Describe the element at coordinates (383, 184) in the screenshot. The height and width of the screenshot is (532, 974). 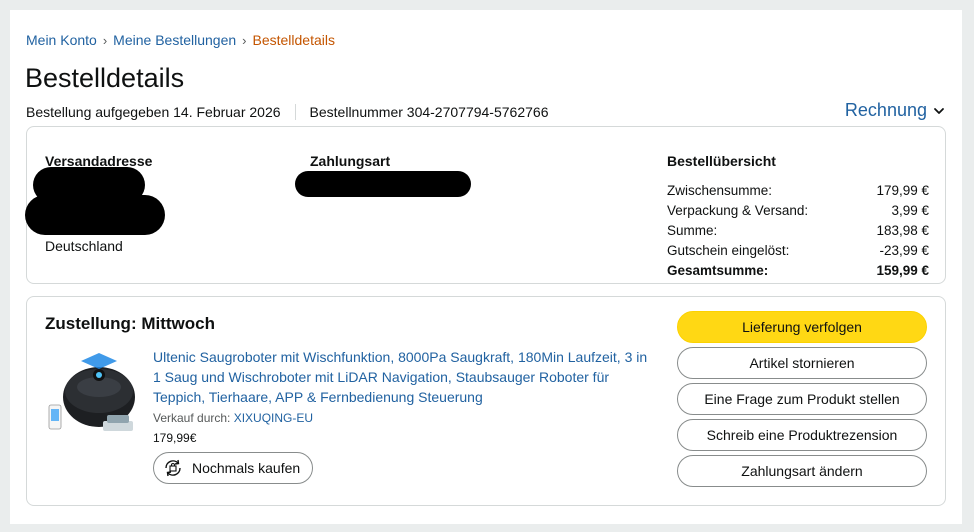
I see `redacted-payment` at that location.